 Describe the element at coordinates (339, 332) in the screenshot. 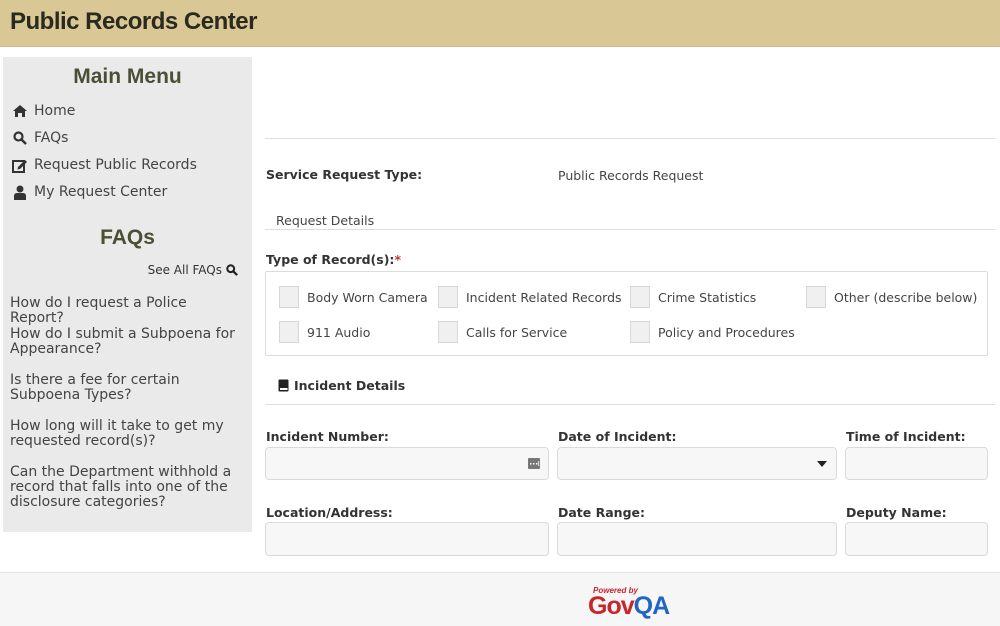

I see `checkbox-label: 911 Audio` at that location.